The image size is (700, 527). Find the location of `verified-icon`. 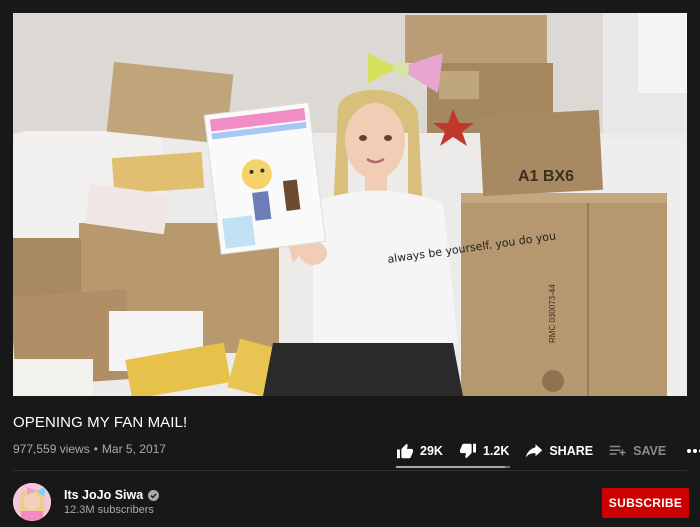

verified-icon is located at coordinates (154, 495).